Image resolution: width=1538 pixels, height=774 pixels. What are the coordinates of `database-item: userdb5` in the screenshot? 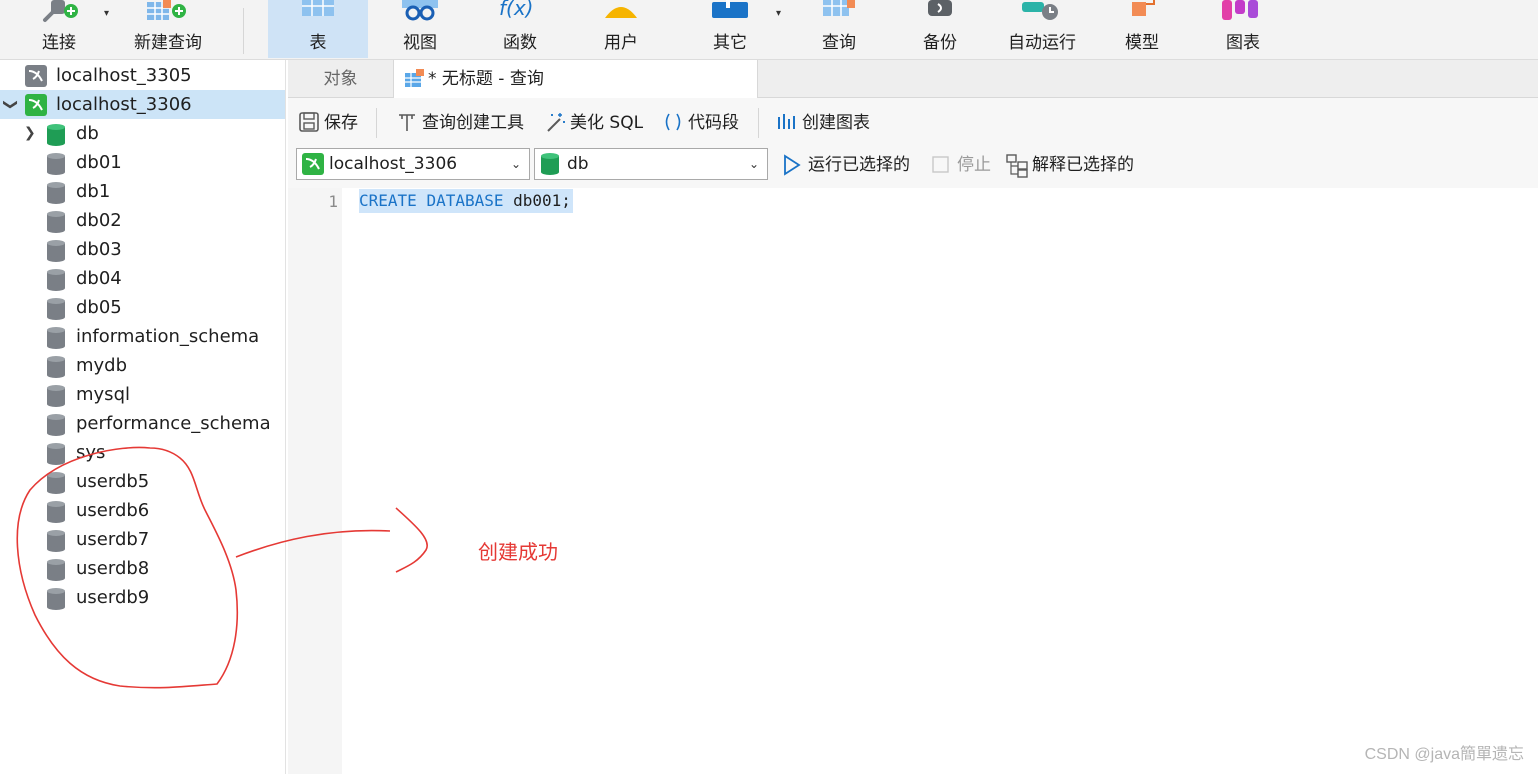 It's located at (142, 481).